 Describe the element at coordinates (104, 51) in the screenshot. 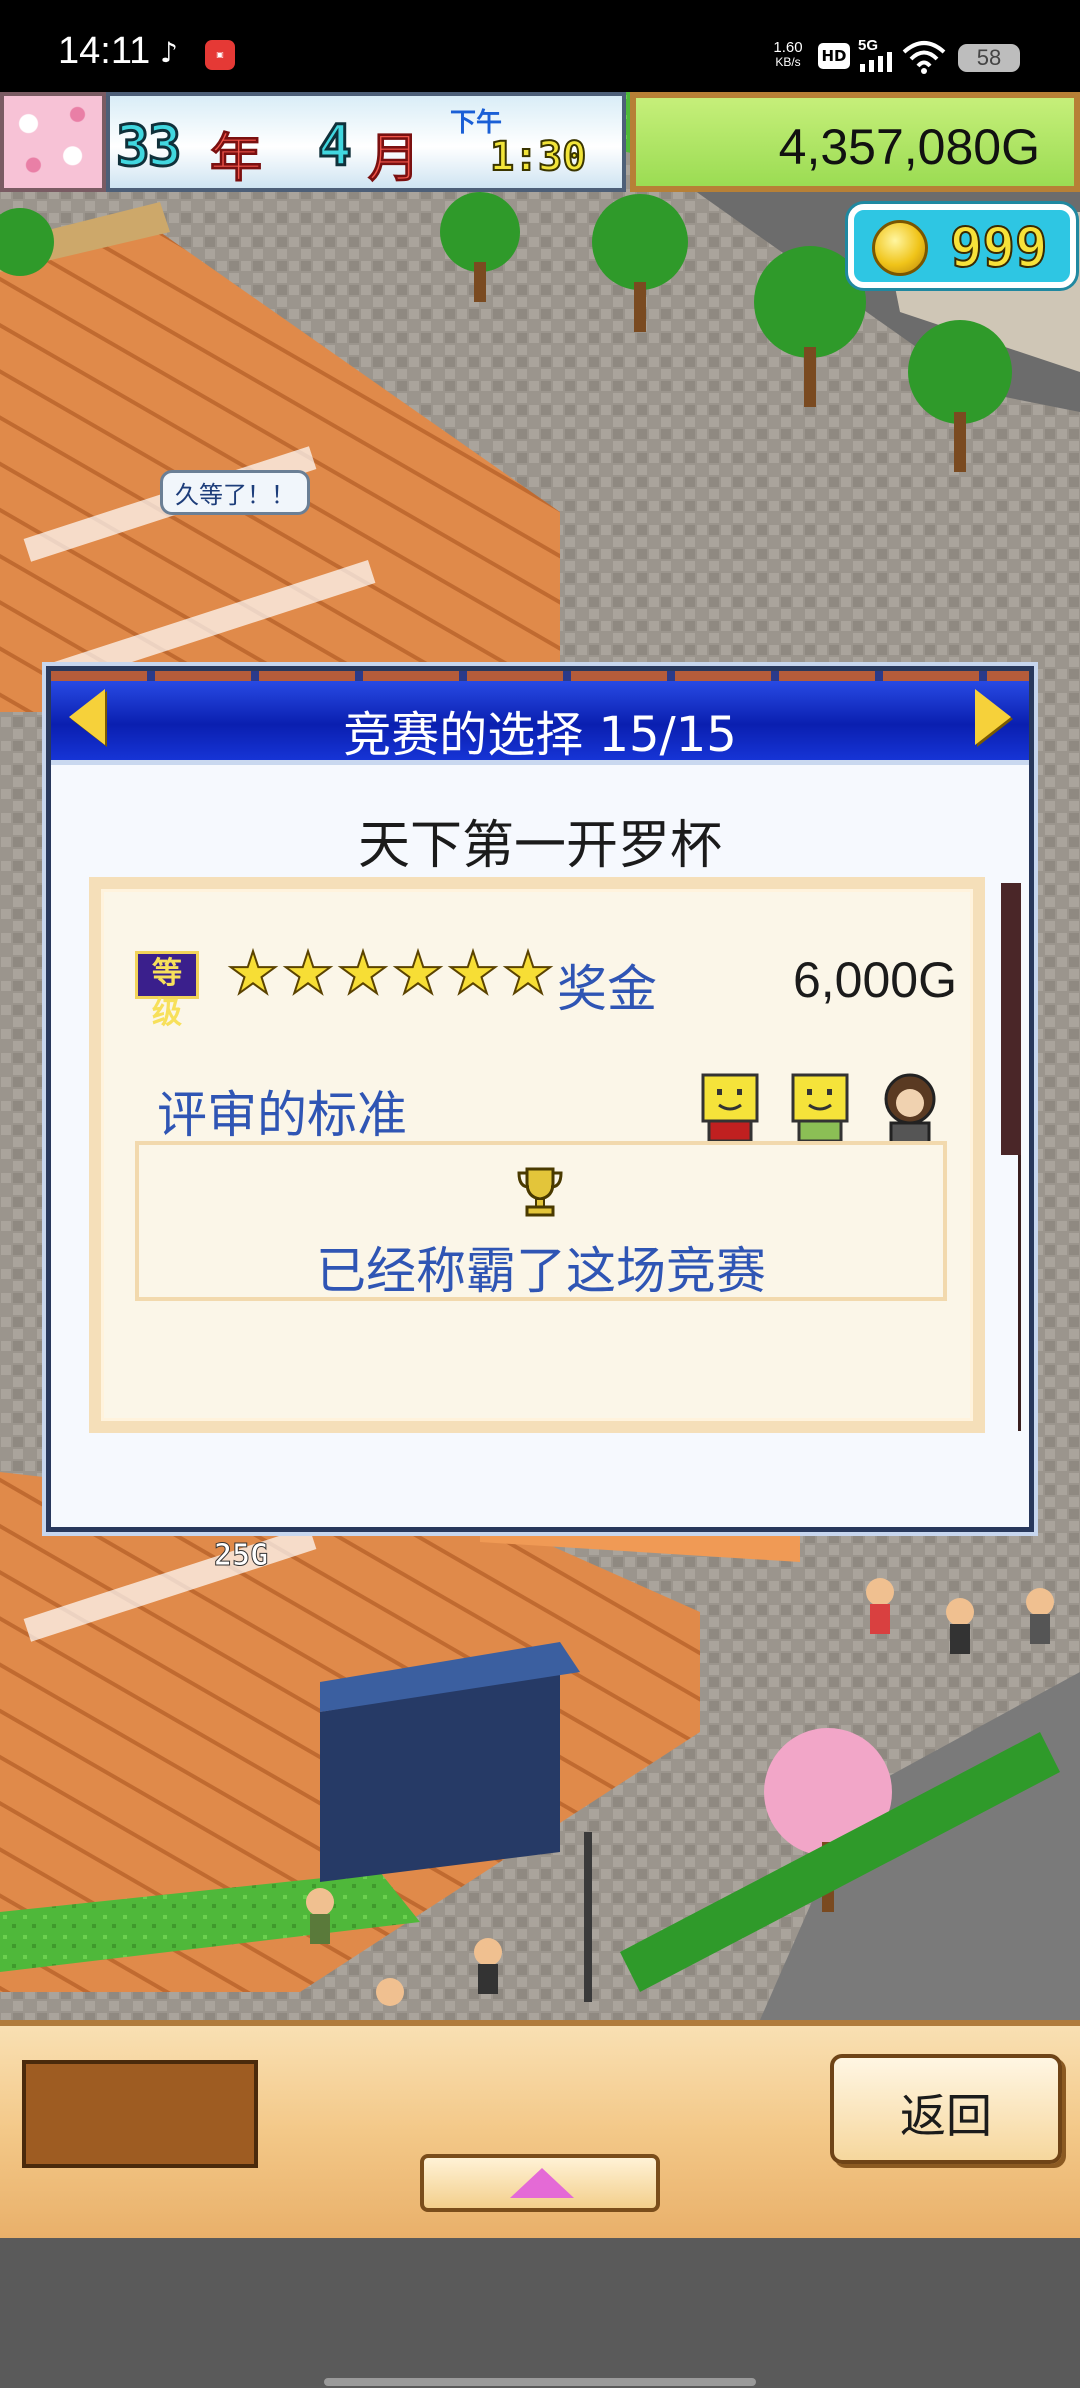

I see `status-time: 14:11` at that location.